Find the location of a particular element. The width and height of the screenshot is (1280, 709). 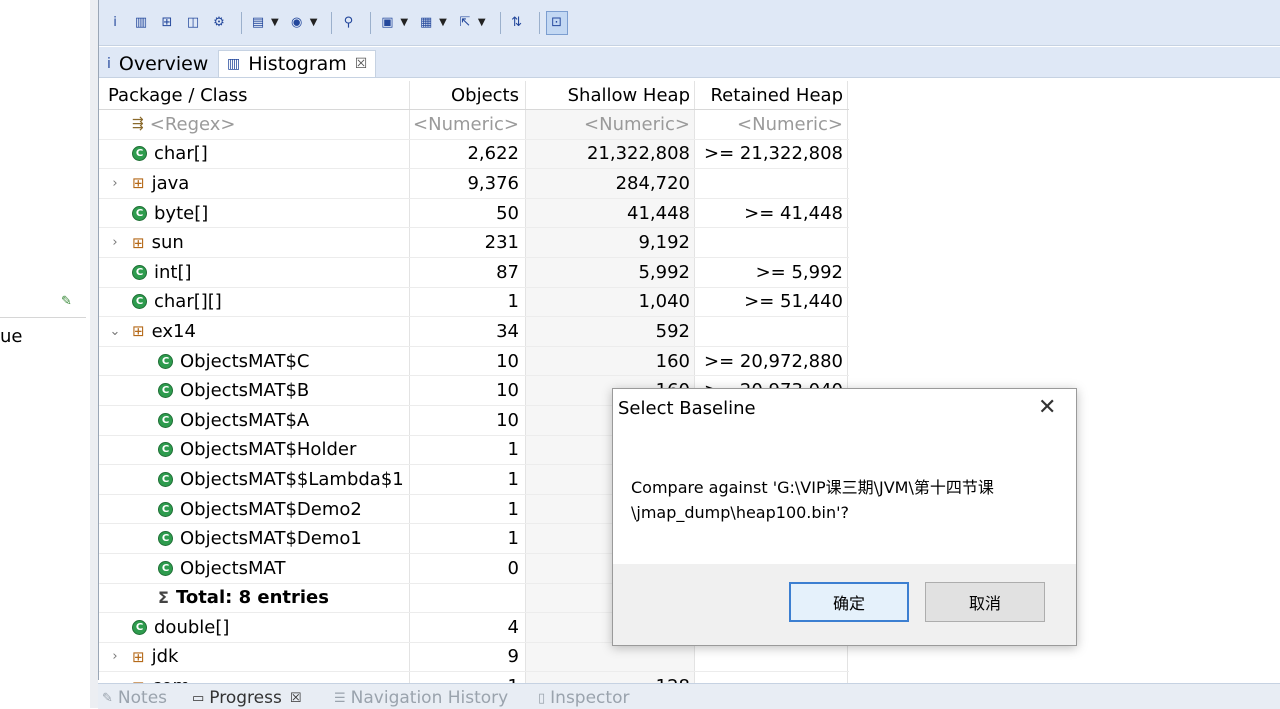

row-name: Total: 8 entries is located at coordinates (252, 598).